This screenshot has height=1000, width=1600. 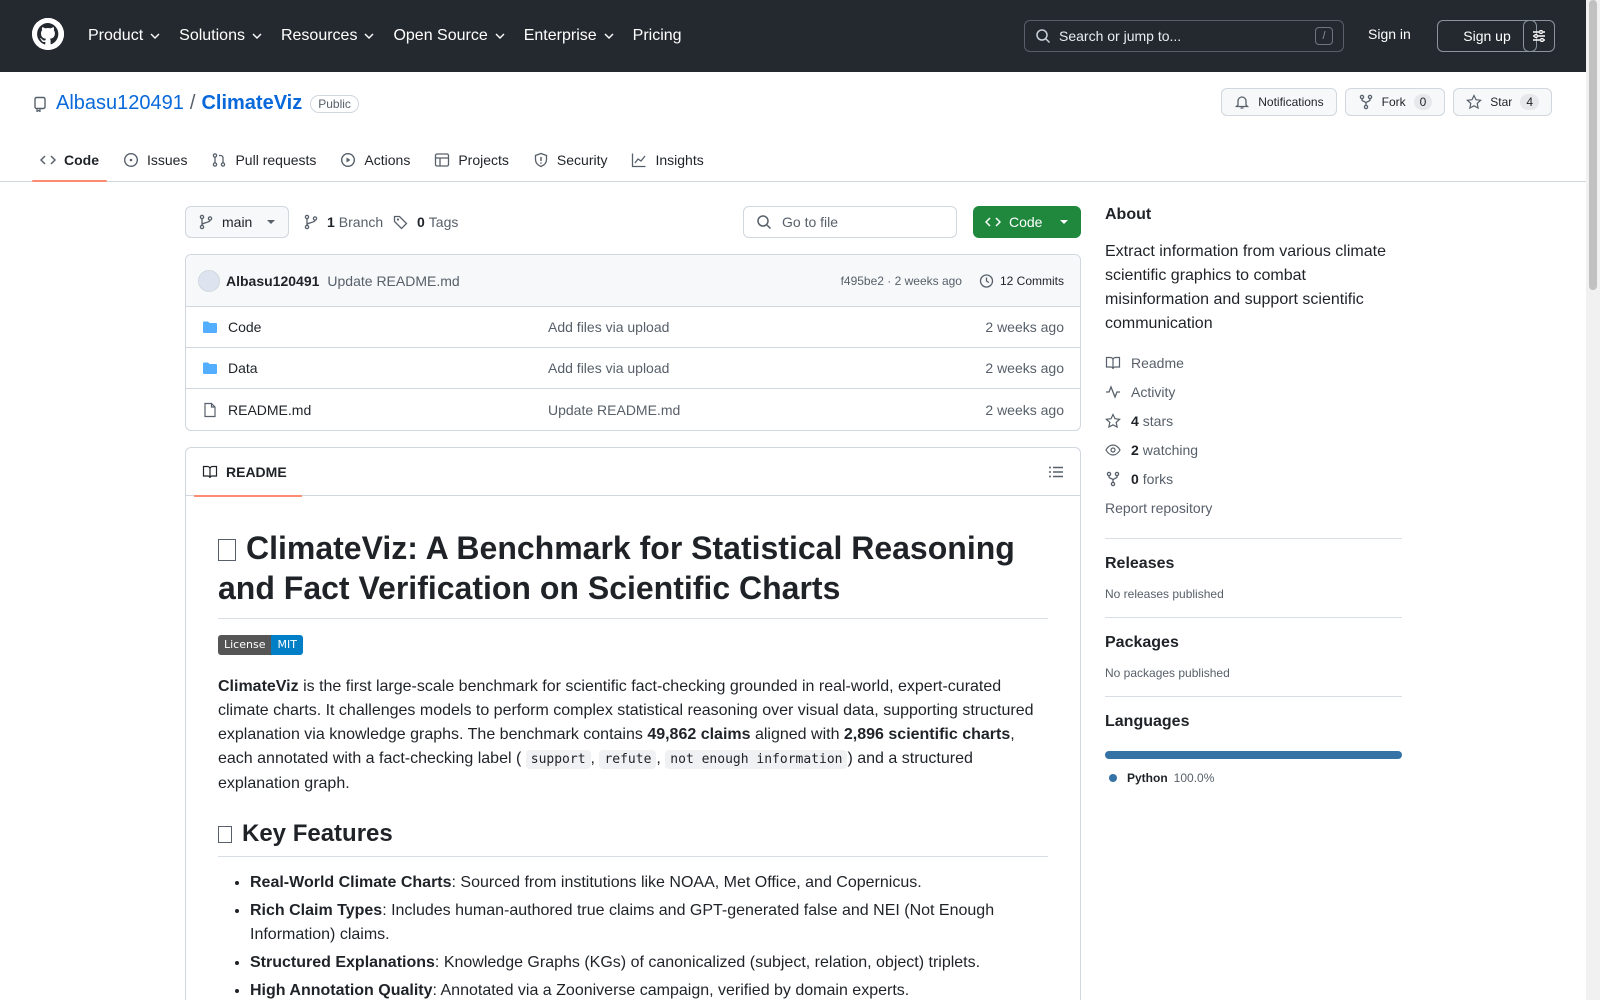 I want to click on features-heading-text: Key Features, so click(x=317, y=833).